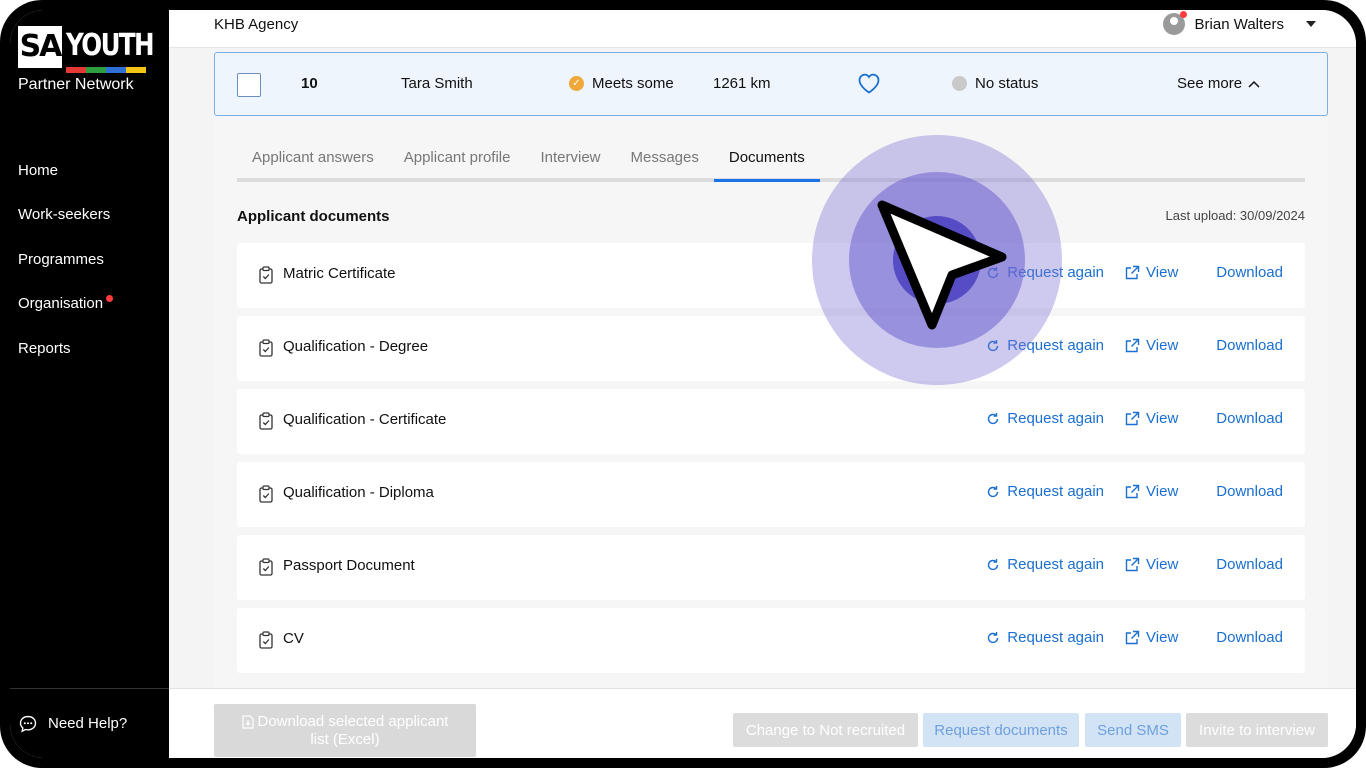 The height and width of the screenshot is (768, 1366). Describe the element at coordinates (44, 348) in the screenshot. I see `sidebar-item-label: Reports` at that location.